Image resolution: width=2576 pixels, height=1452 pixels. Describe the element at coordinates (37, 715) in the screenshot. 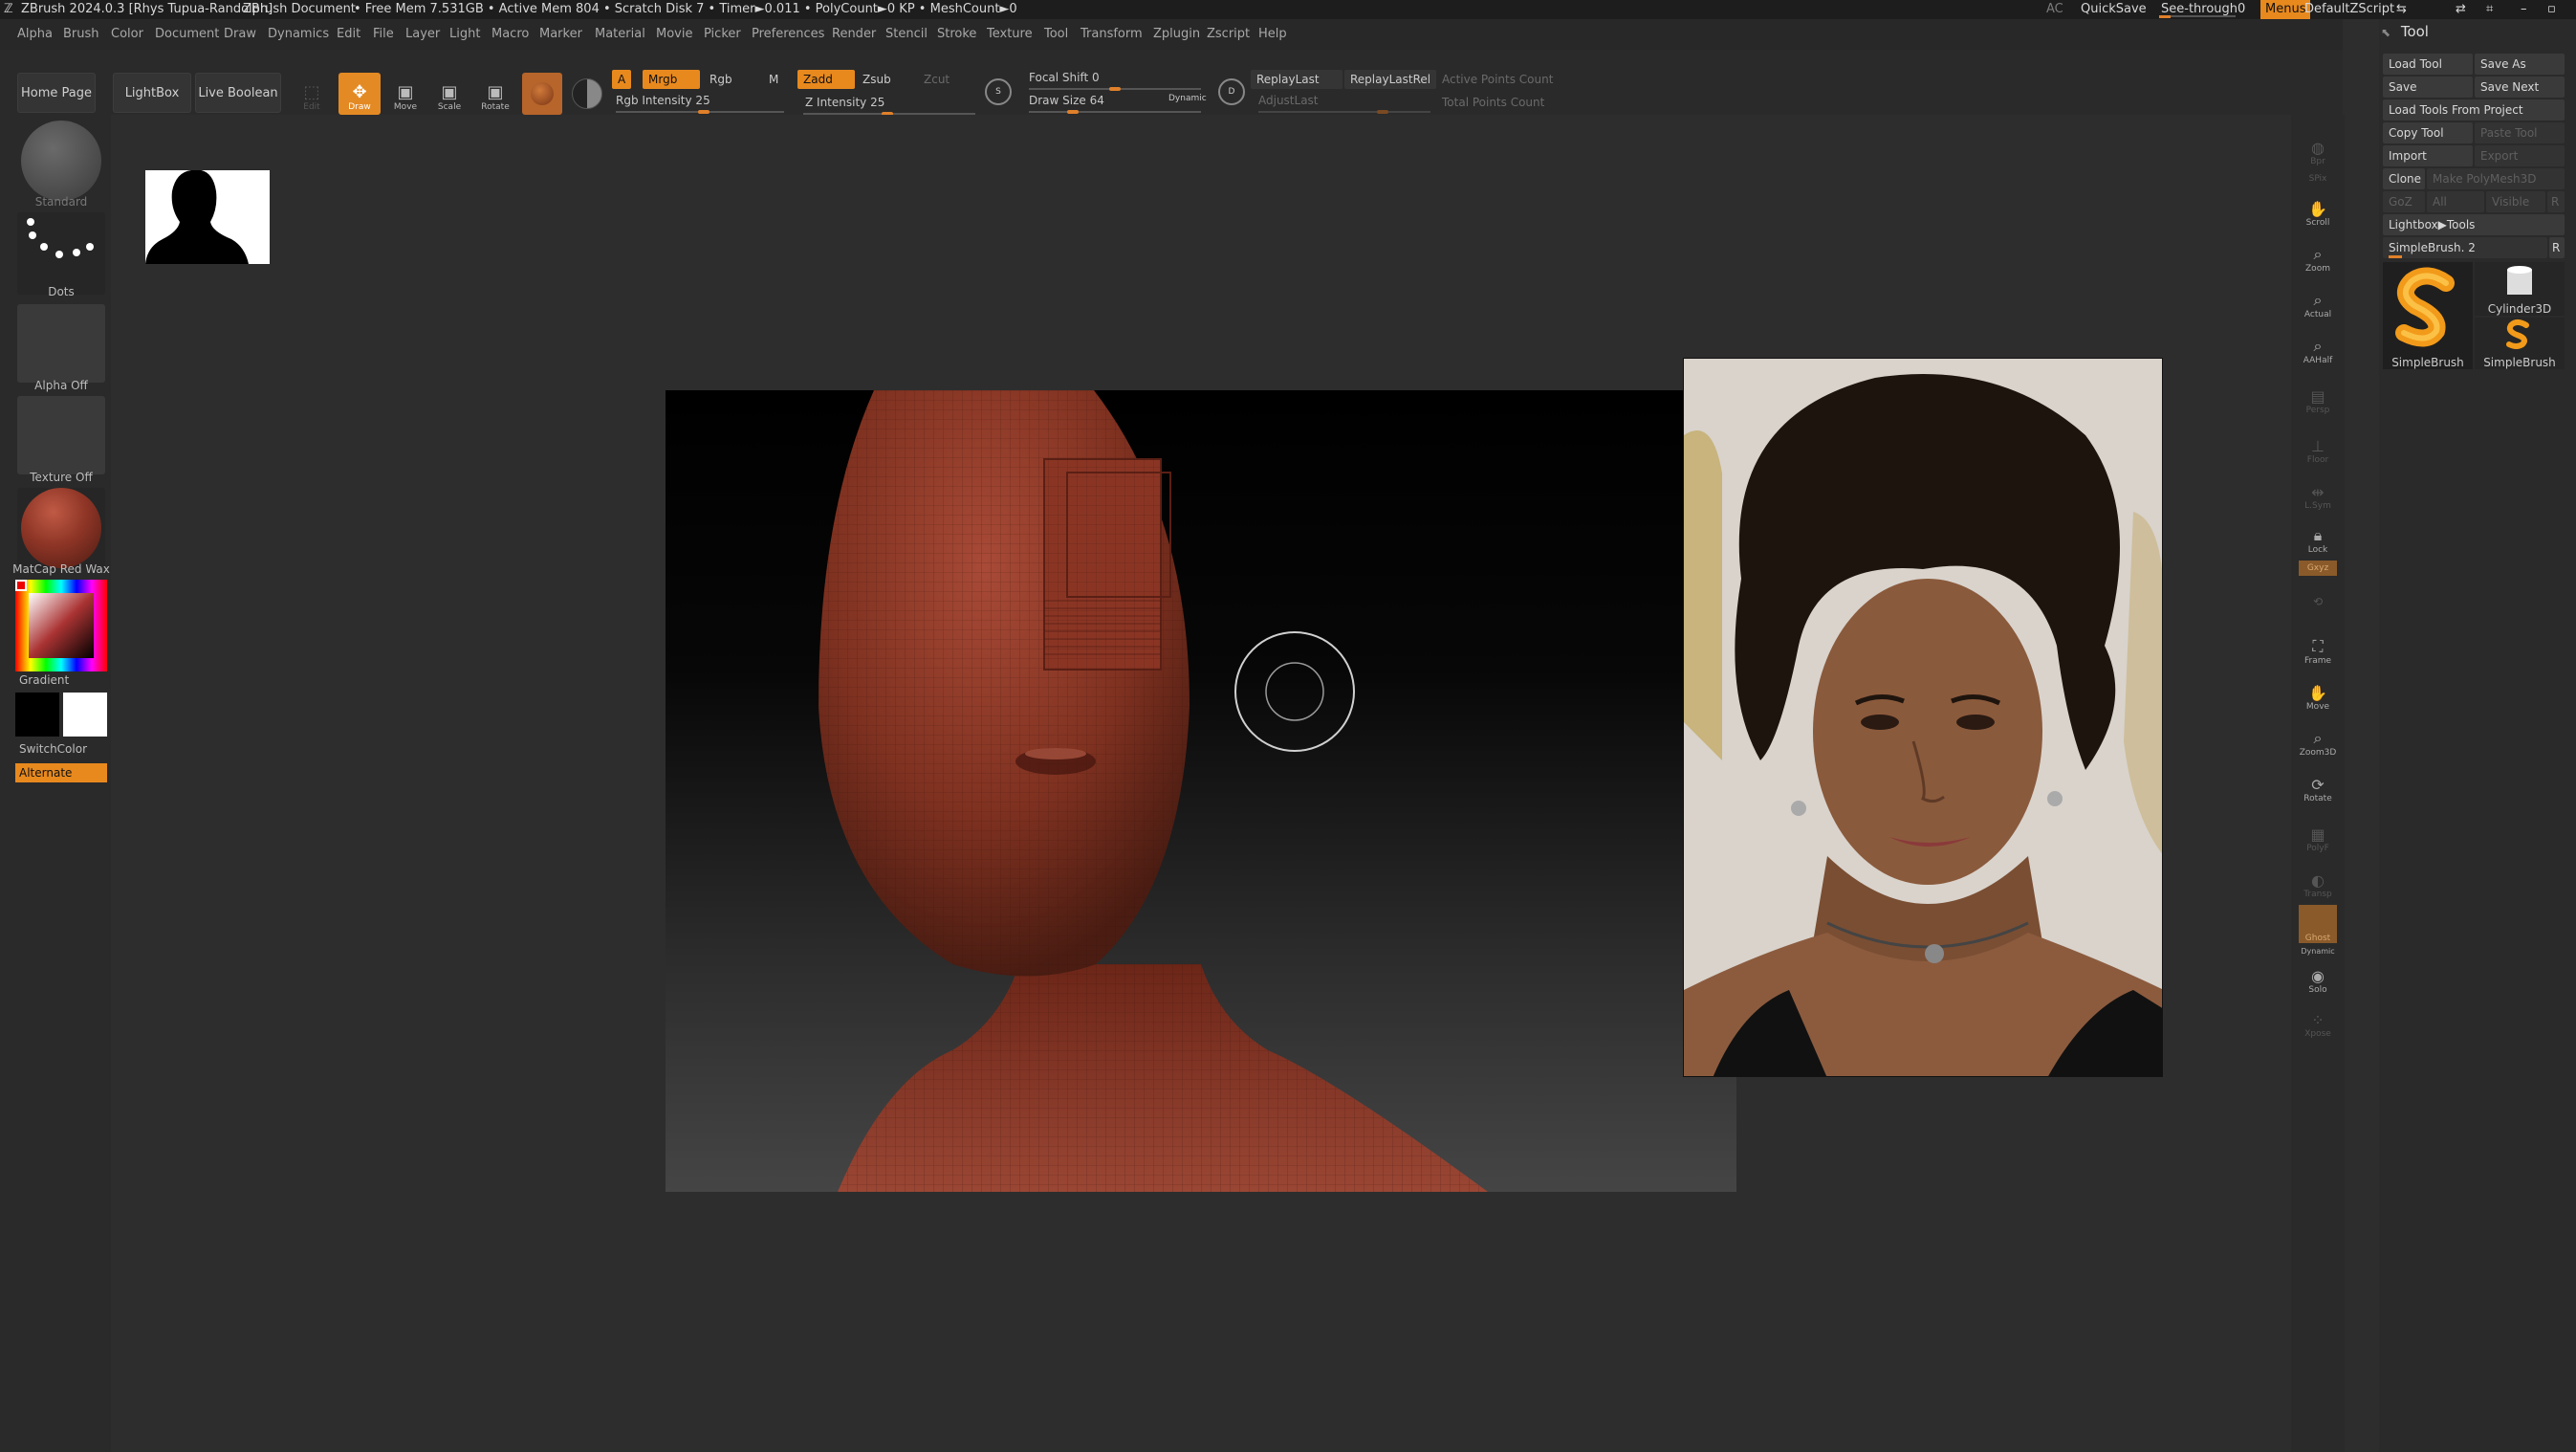

I see `main-color-swatch` at that location.